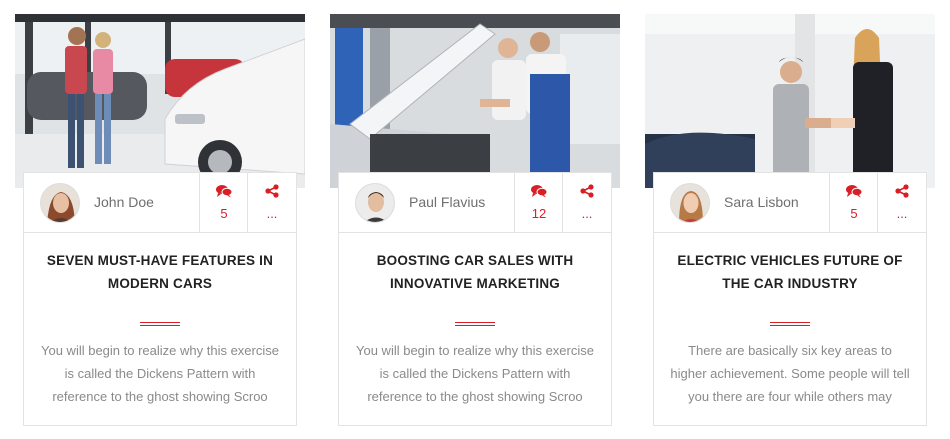 The height and width of the screenshot is (439, 950). I want to click on author-info: Sara Lisbon, so click(742, 202).